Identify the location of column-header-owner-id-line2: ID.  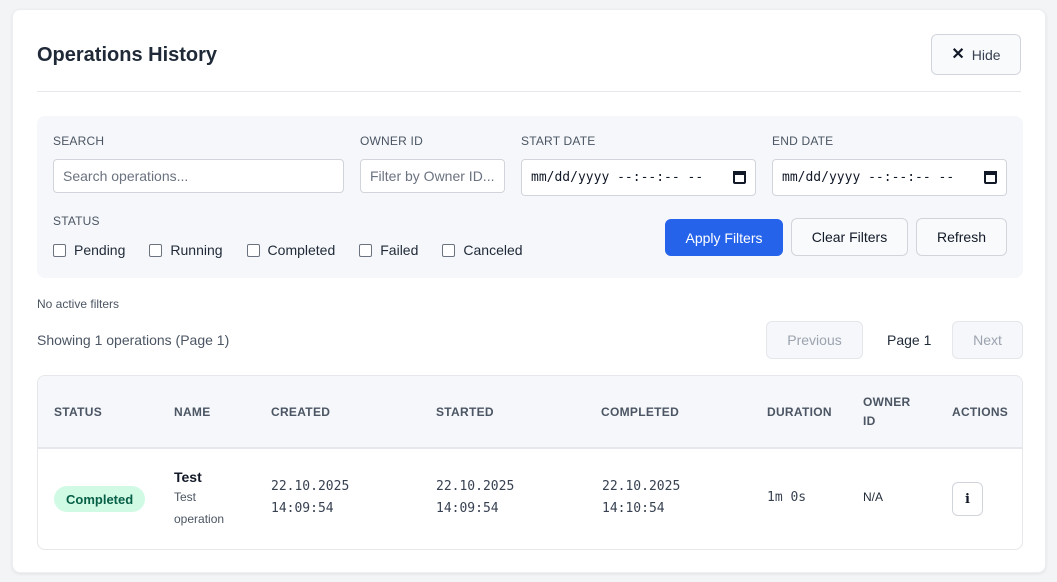
(869, 421).